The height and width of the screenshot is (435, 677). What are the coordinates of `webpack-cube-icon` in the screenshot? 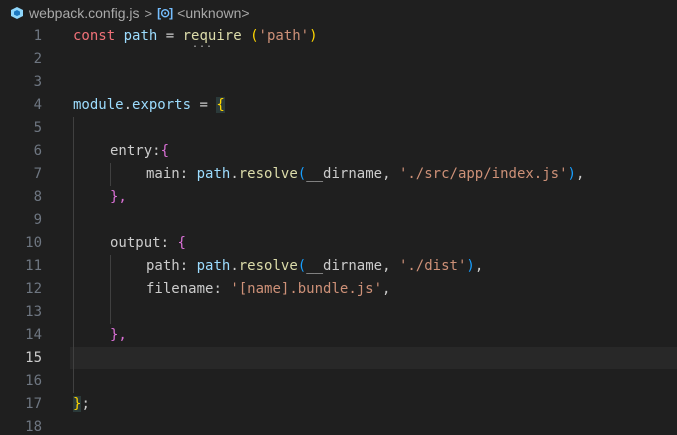 It's located at (17, 13).